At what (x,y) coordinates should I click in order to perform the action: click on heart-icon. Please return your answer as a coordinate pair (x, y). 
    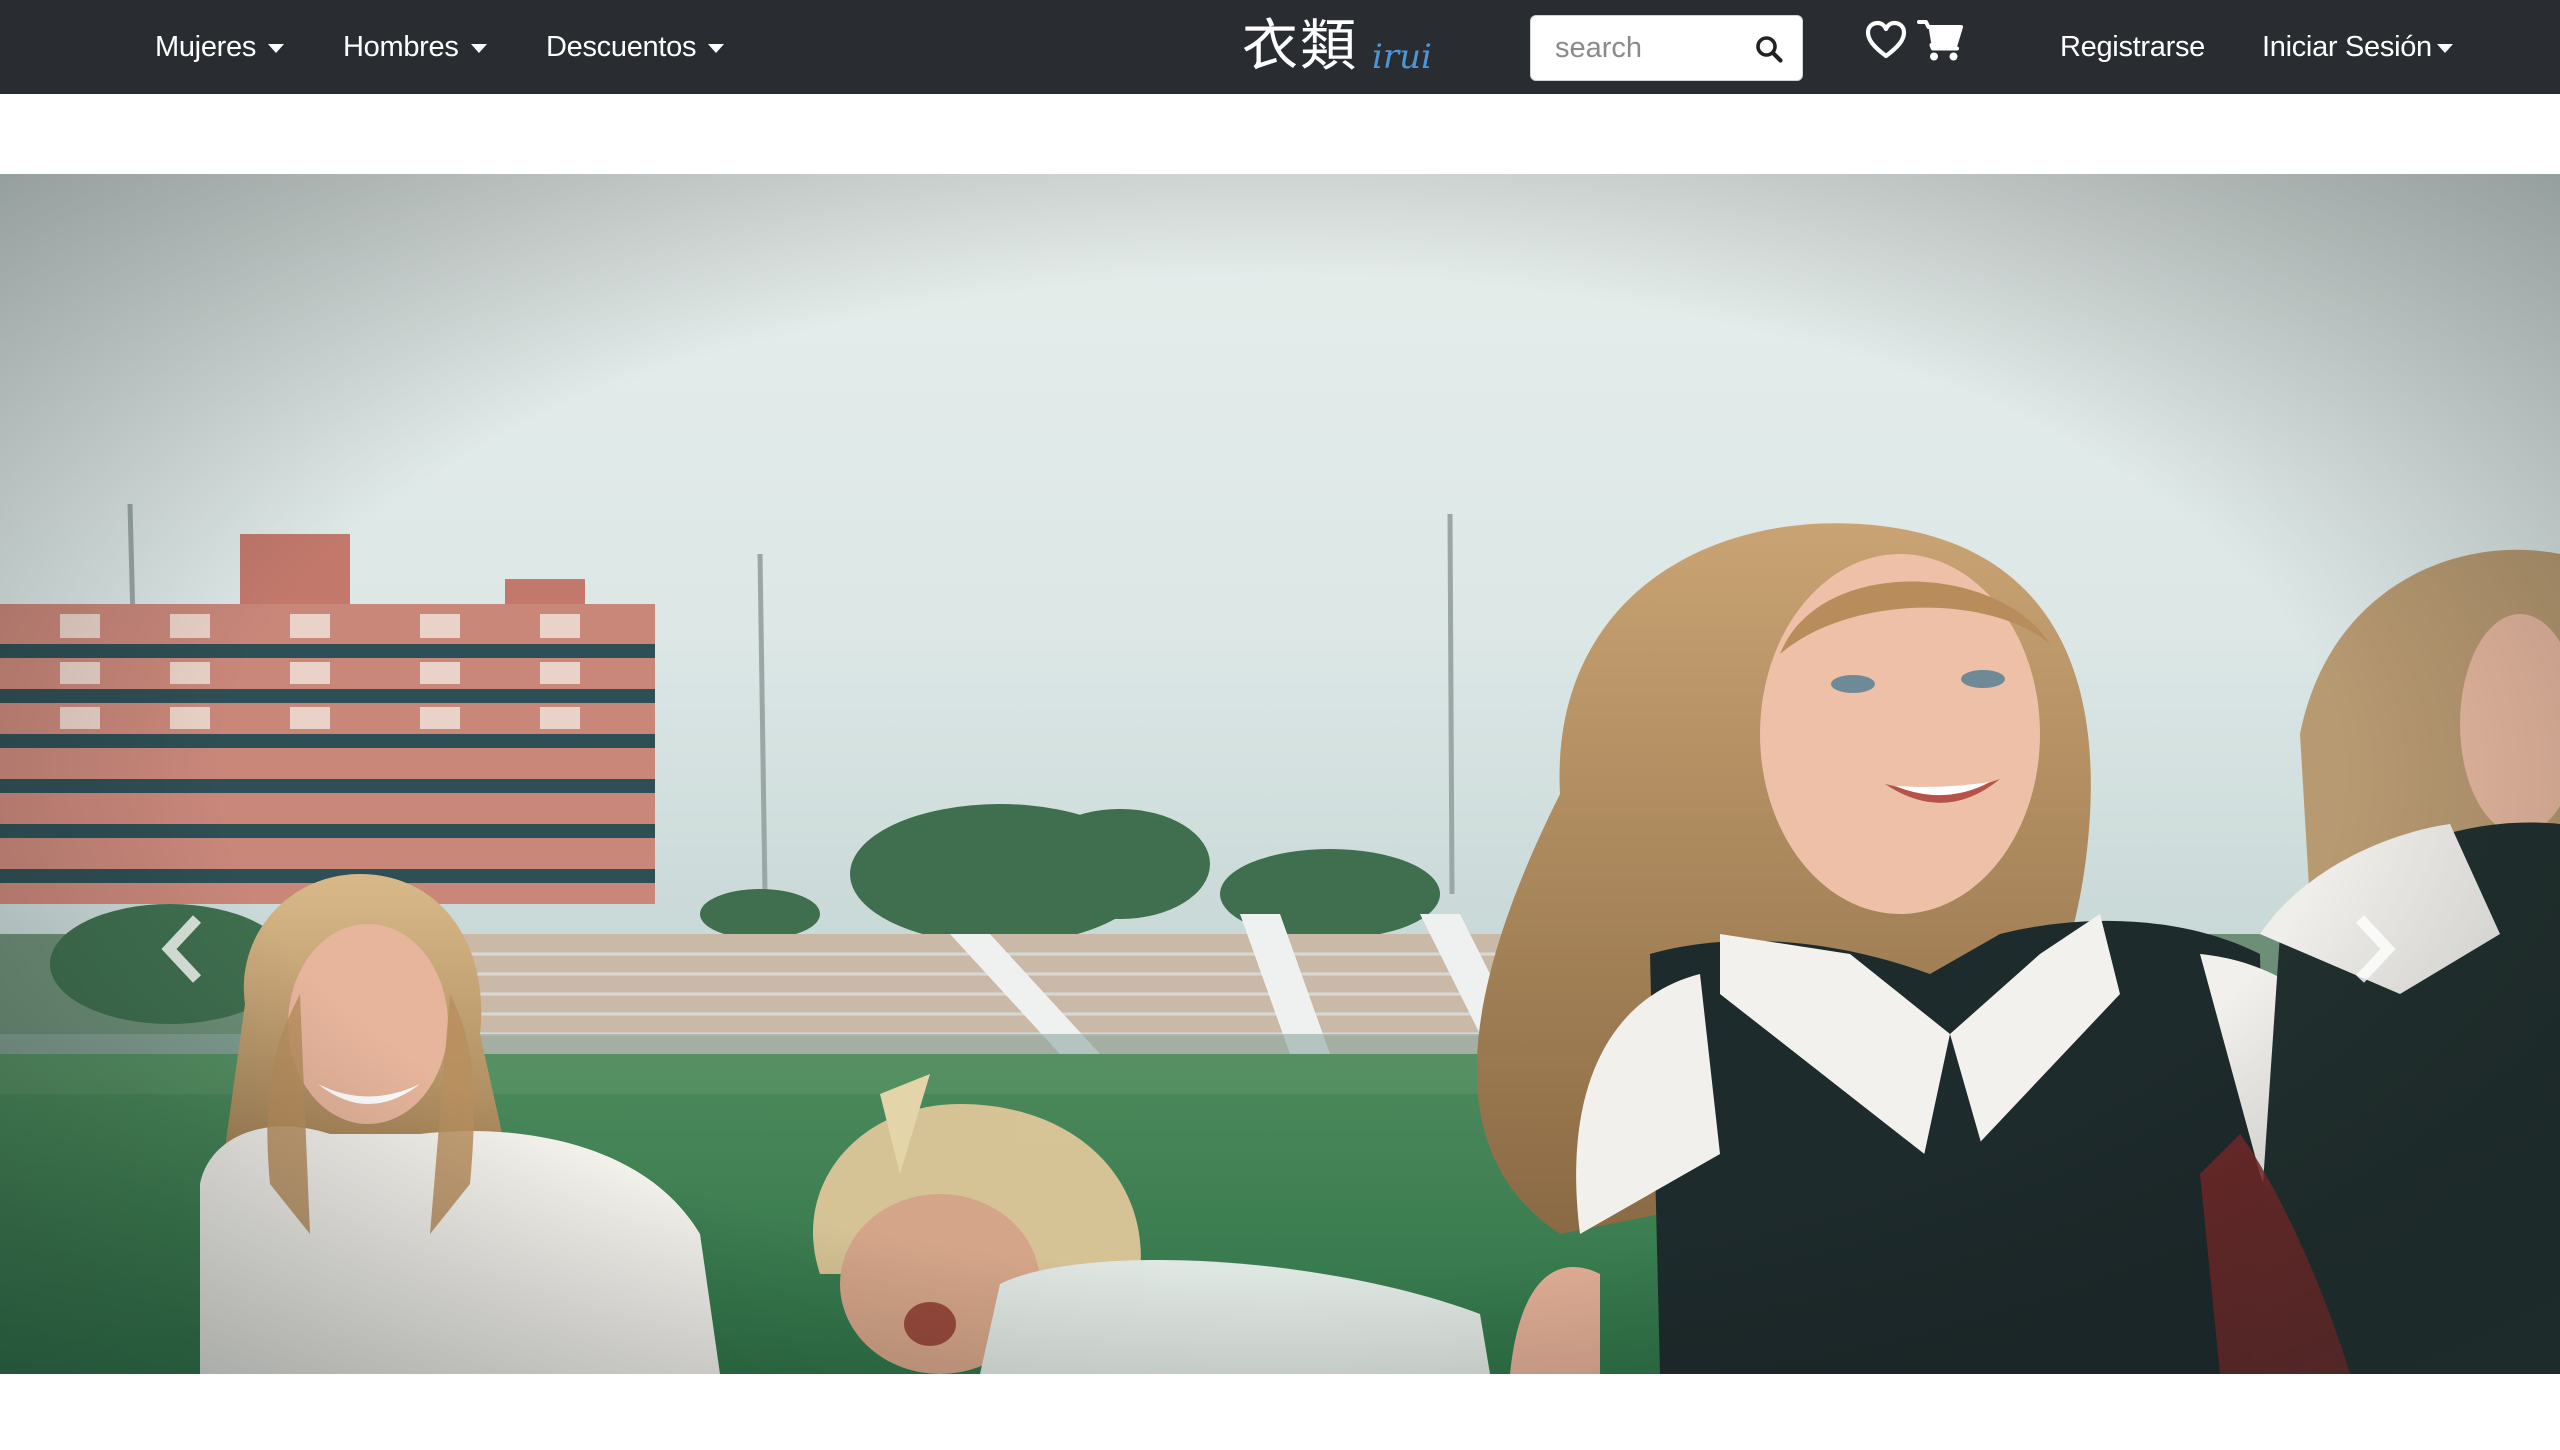
    Looking at the image, I should click on (1886, 40).